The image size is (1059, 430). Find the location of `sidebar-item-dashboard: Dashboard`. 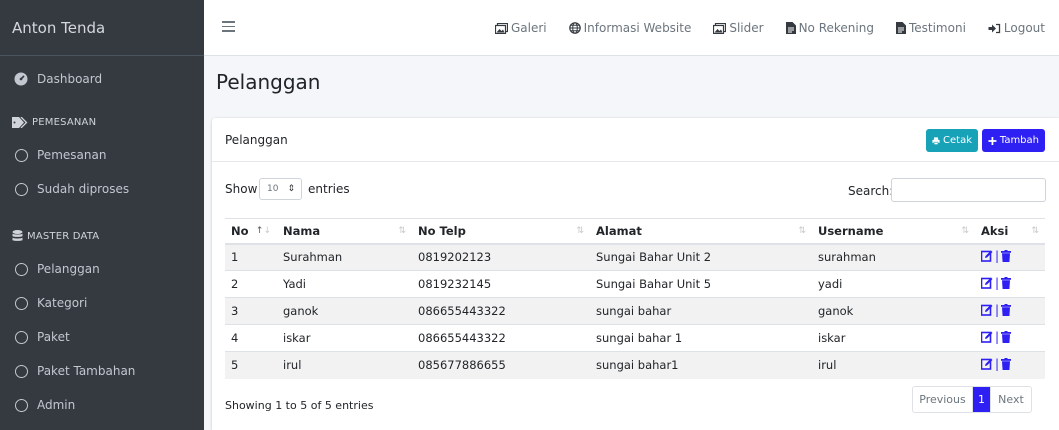

sidebar-item-dashboard: Dashboard is located at coordinates (102, 79).